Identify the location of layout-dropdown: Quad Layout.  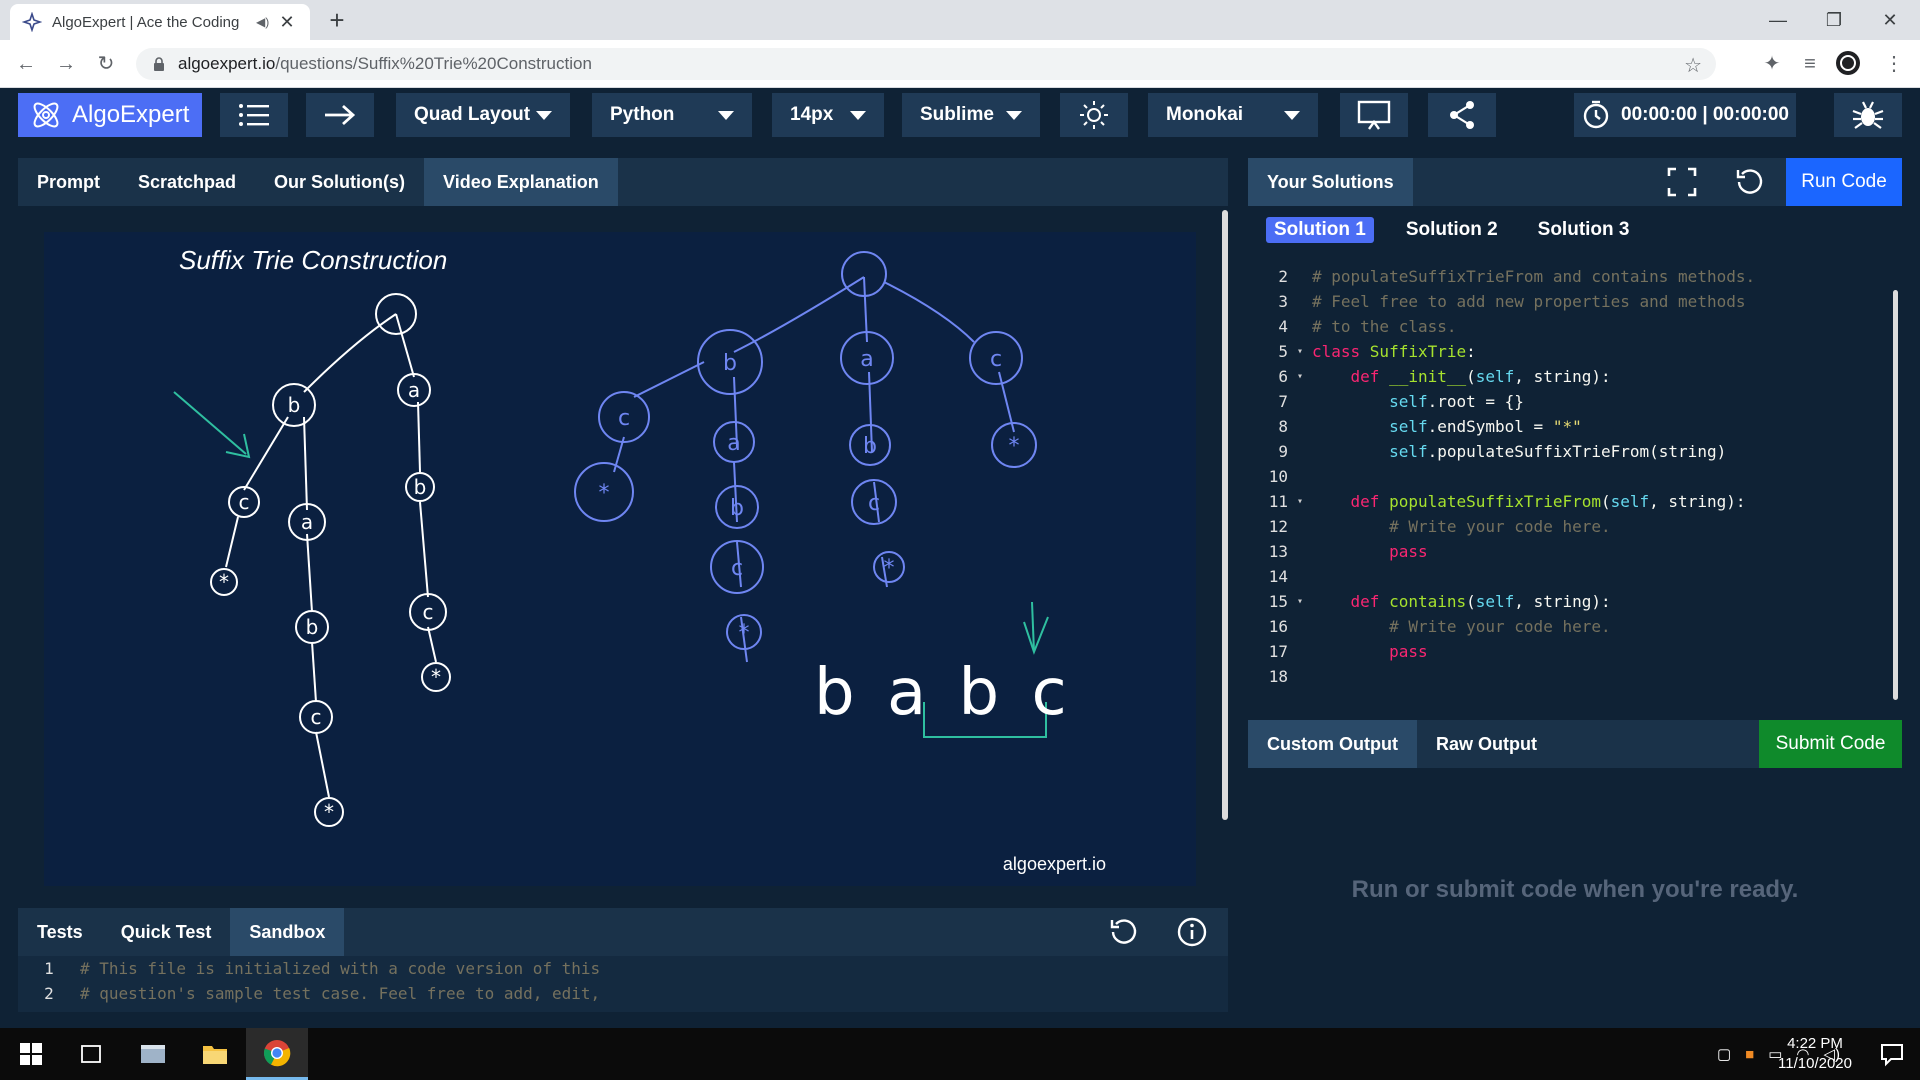
(483, 115).